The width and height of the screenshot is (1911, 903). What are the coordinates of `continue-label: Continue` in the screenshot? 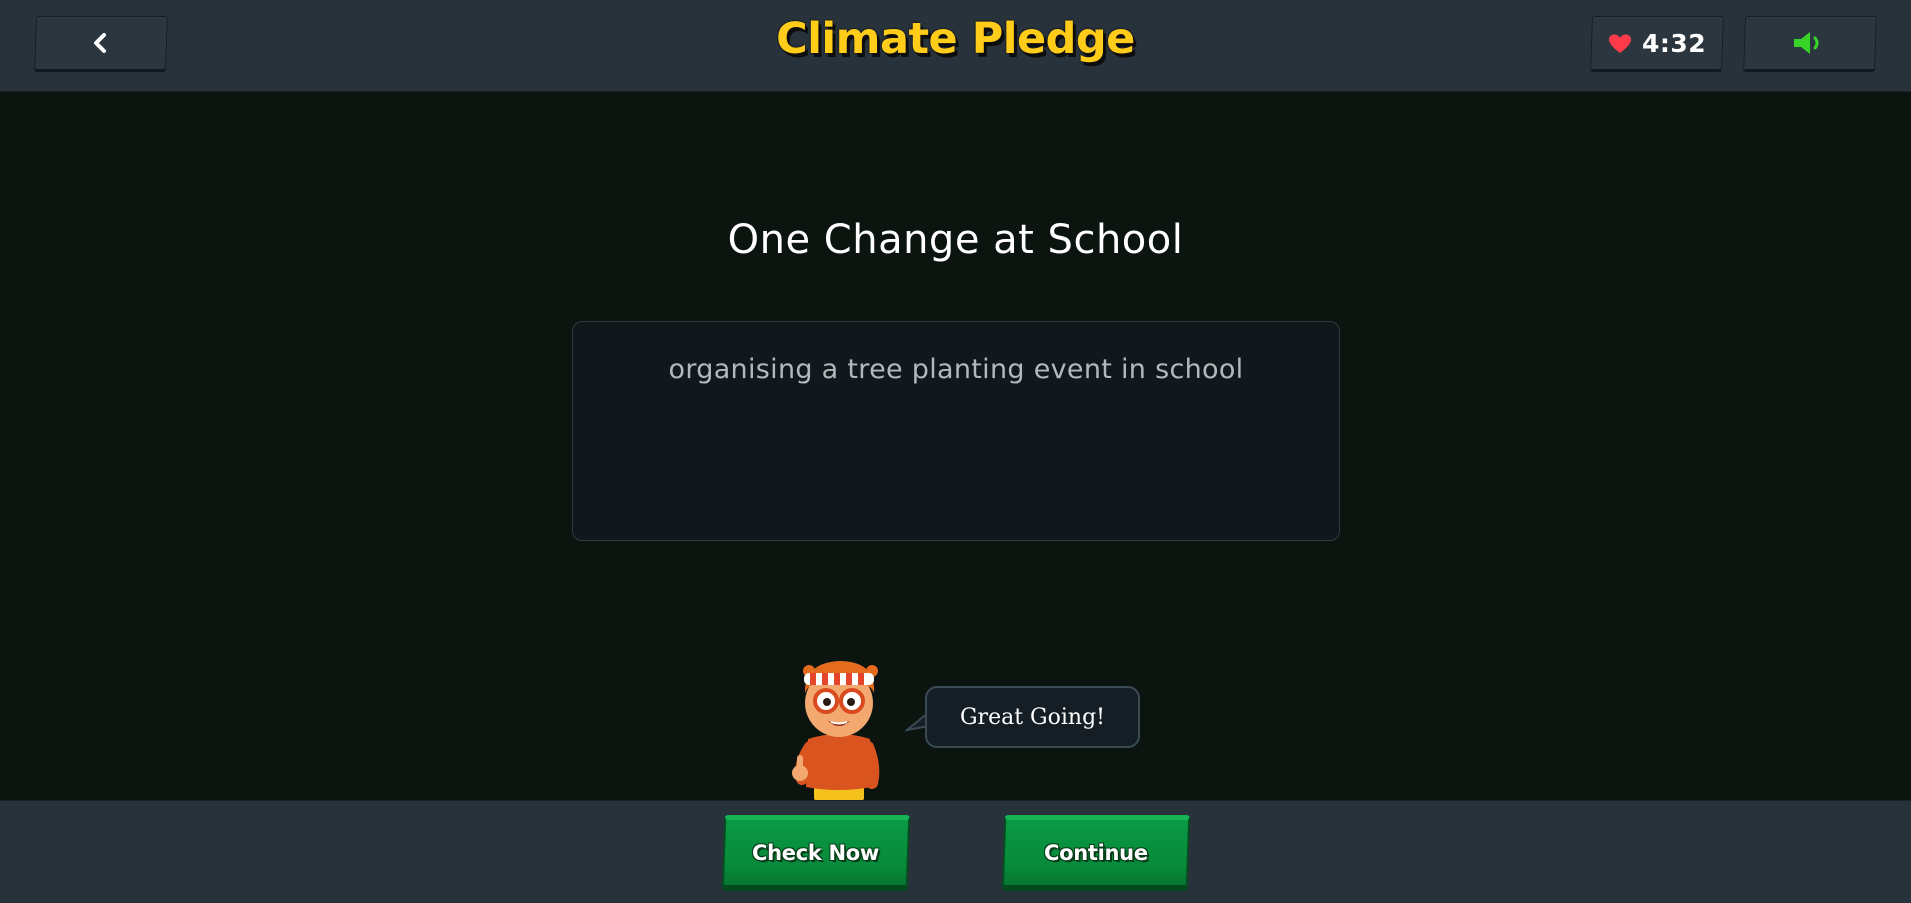 It's located at (1096, 852).